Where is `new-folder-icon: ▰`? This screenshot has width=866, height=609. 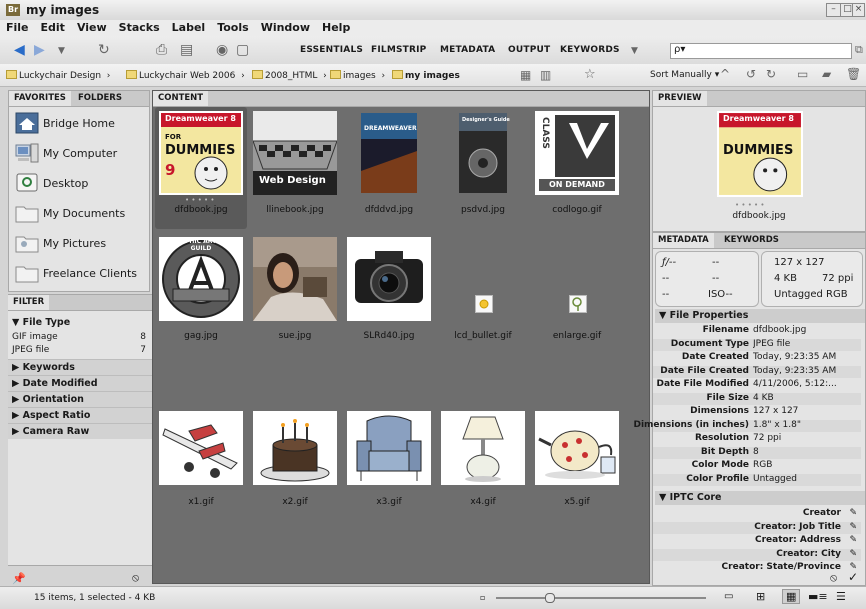
new-folder-icon: ▰ is located at coordinates (826, 74).